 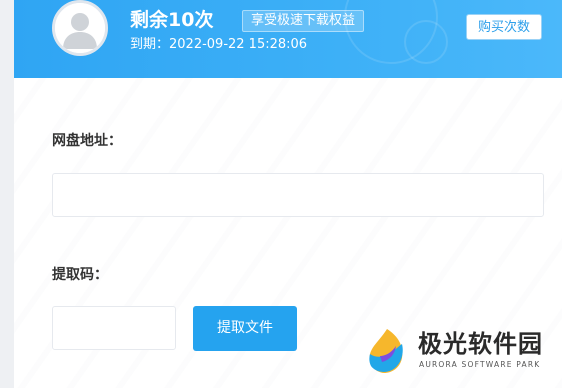 What do you see at coordinates (386, 351) in the screenshot?
I see `aurora-logo-icon` at bounding box center [386, 351].